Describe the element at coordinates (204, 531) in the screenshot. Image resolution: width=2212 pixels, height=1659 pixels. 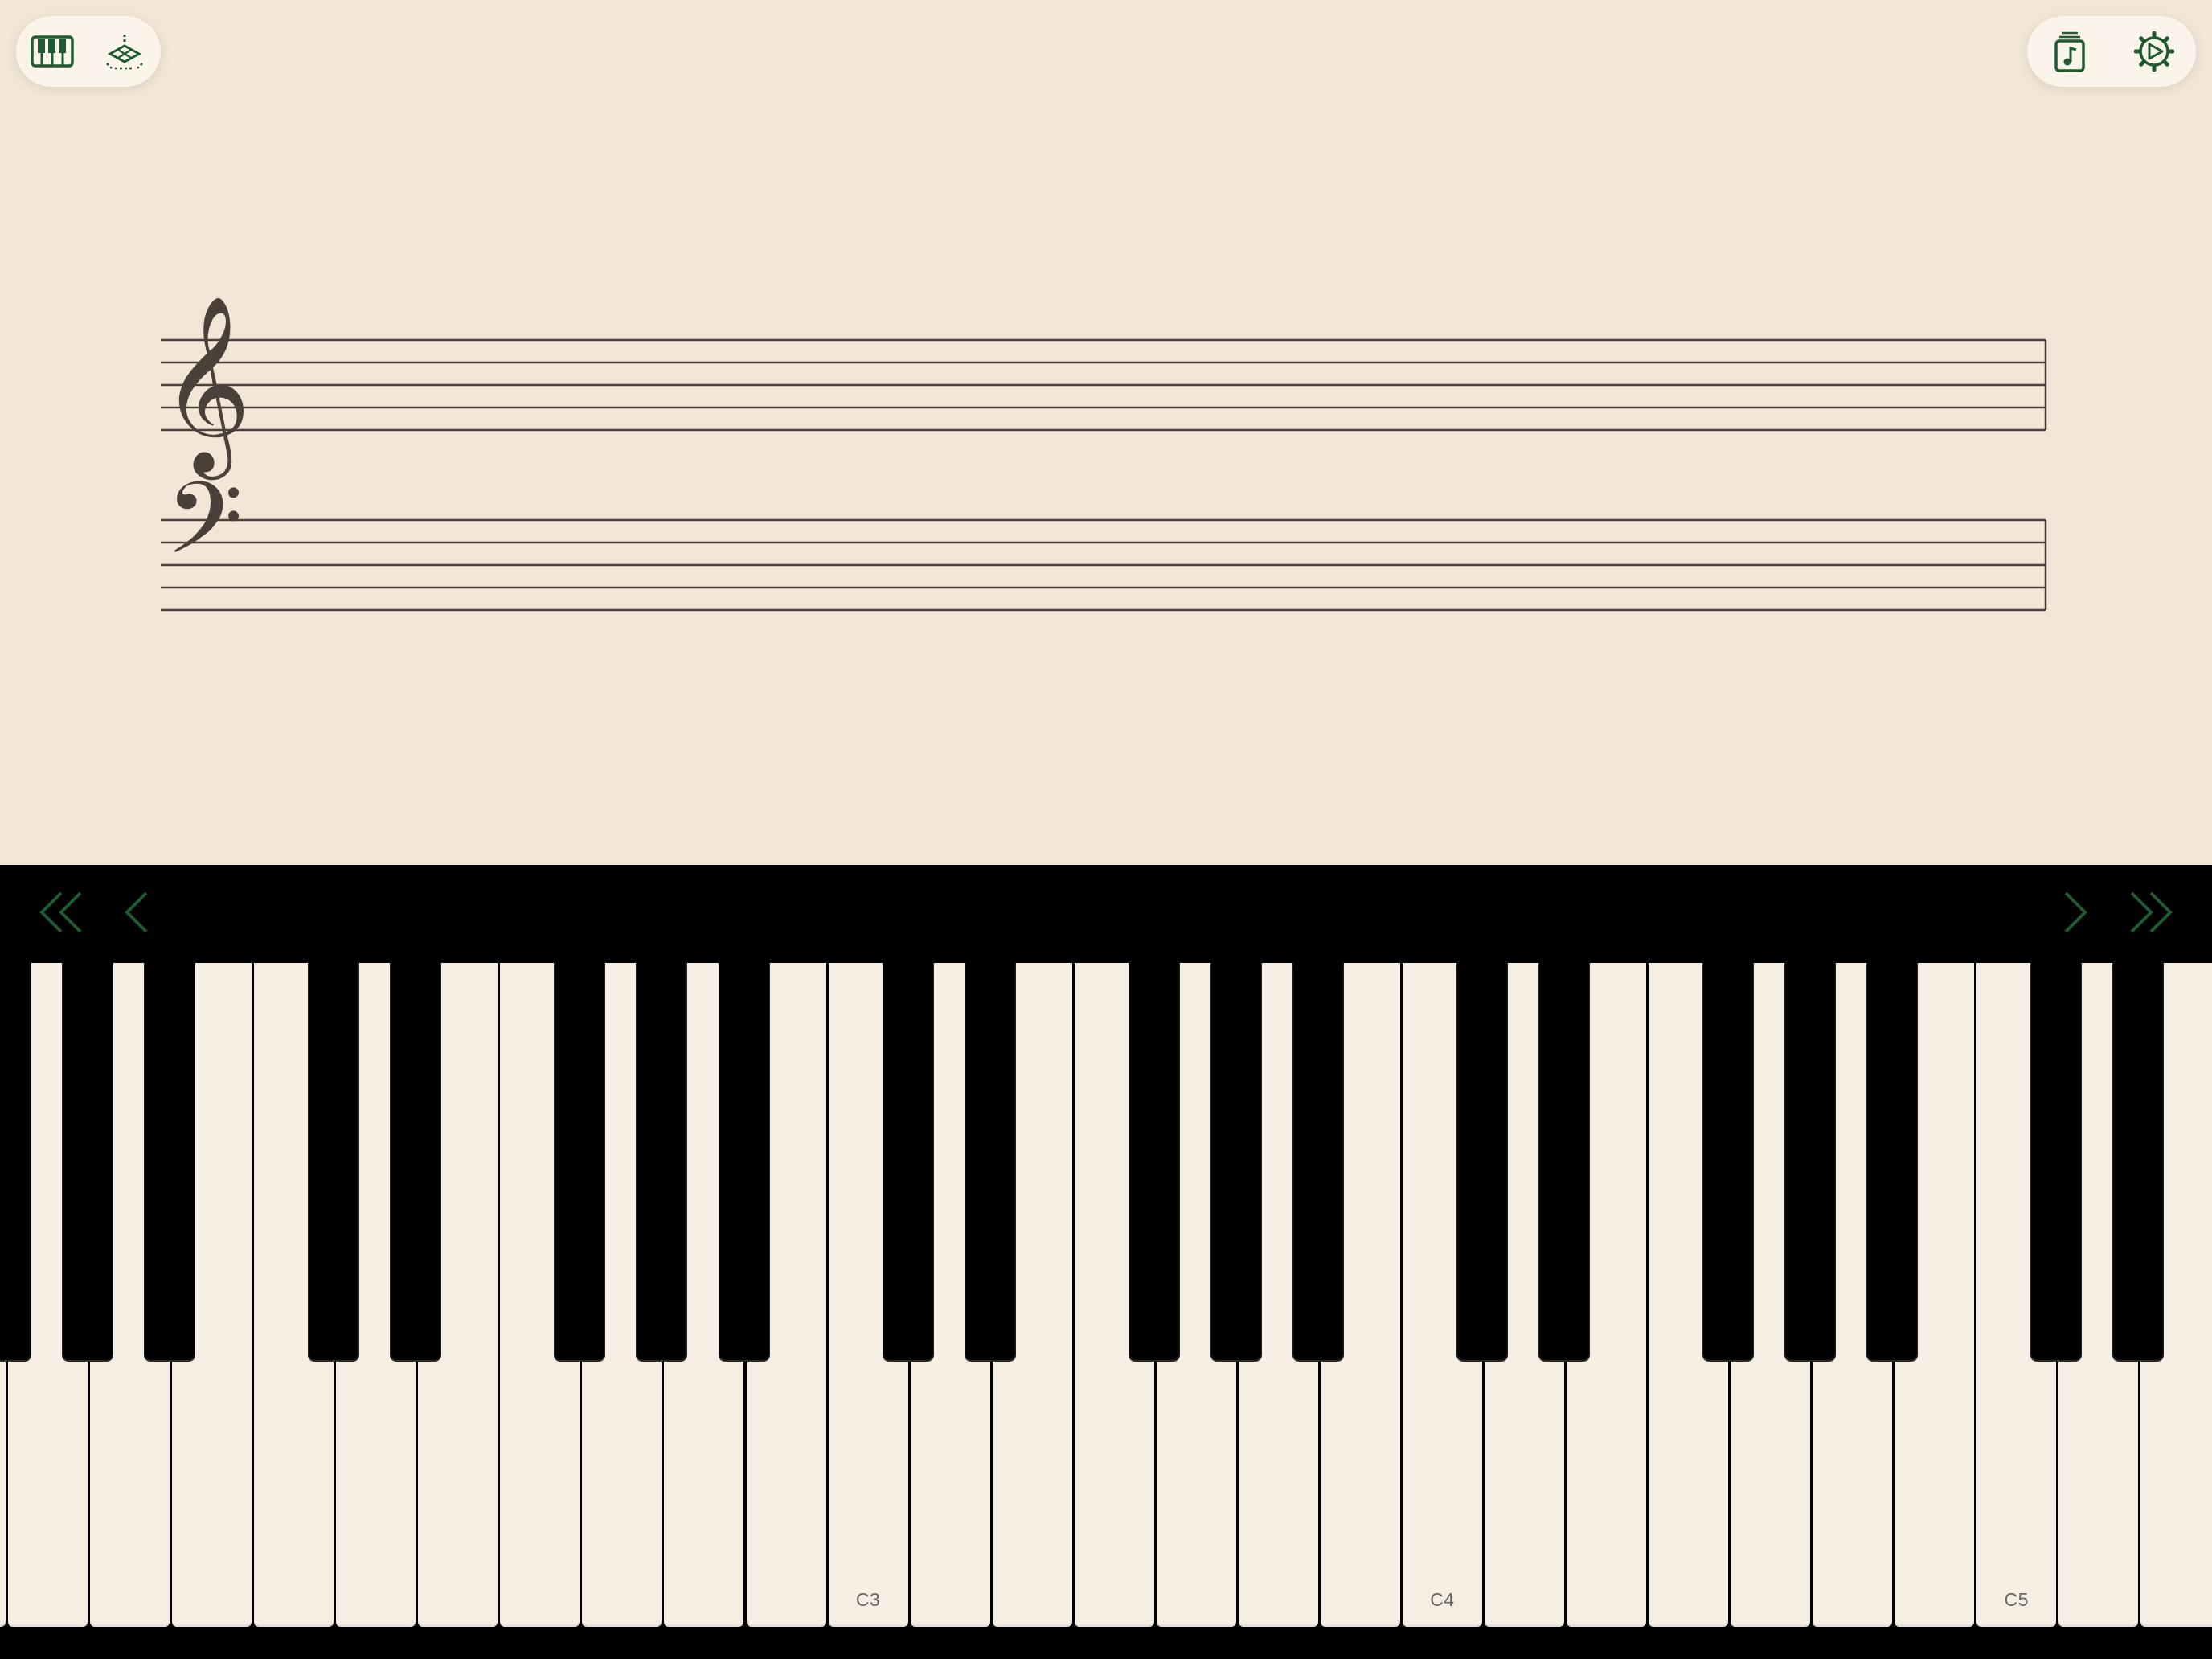
I see `bass-clef: 𝄢` at that location.